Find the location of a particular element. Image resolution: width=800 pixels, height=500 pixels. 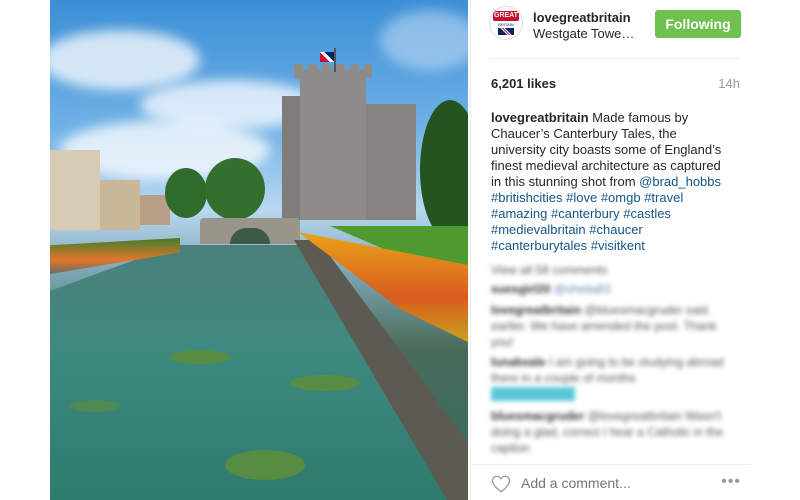

caption-mention: @brad_hobbs is located at coordinates (680, 181).